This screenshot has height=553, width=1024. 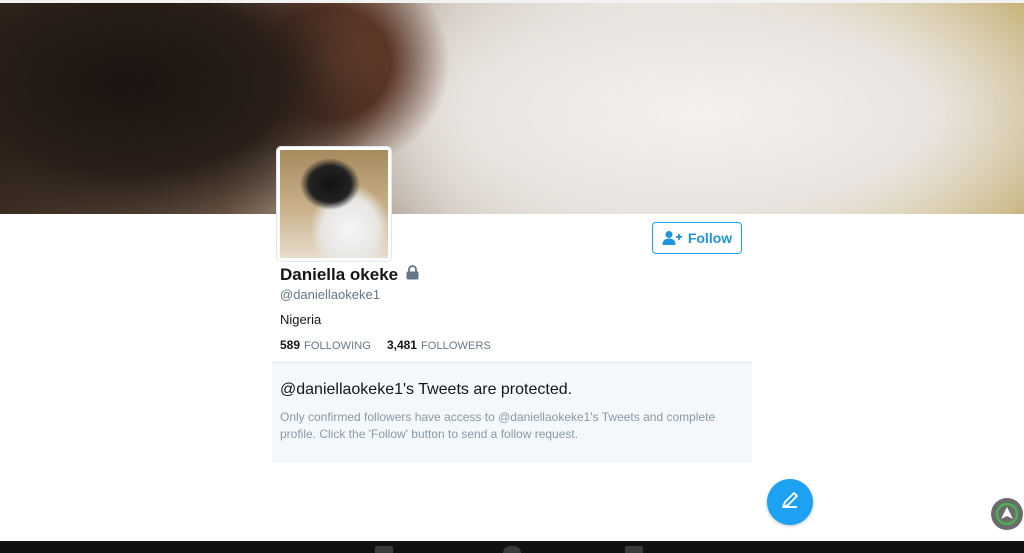 I want to click on following-stat: 589 FOLLOWING, so click(x=325, y=345).